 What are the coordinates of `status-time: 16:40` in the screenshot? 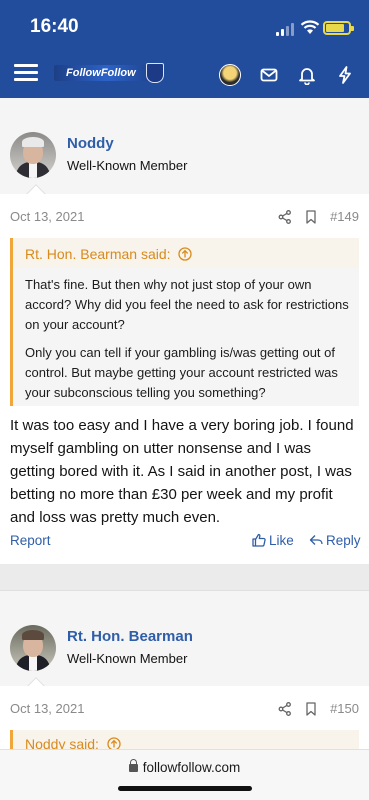 It's located at (54, 26).